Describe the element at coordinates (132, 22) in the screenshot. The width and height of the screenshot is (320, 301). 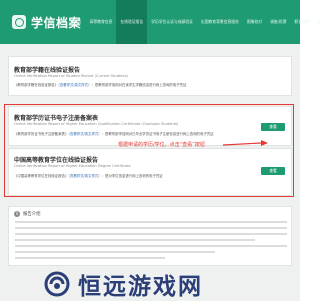
I see `nav-item: 在线验证报告` at that location.